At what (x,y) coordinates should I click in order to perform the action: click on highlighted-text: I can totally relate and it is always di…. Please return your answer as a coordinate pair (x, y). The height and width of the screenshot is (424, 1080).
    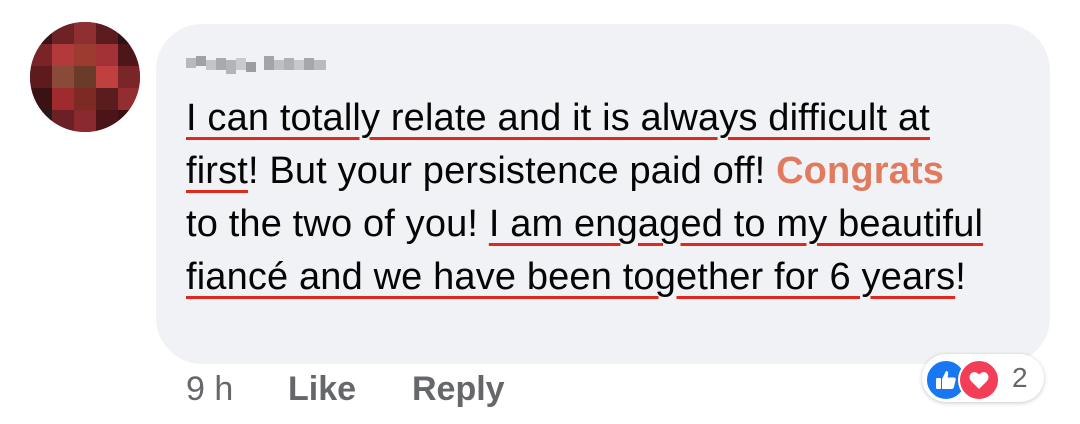
    Looking at the image, I should click on (558, 118).